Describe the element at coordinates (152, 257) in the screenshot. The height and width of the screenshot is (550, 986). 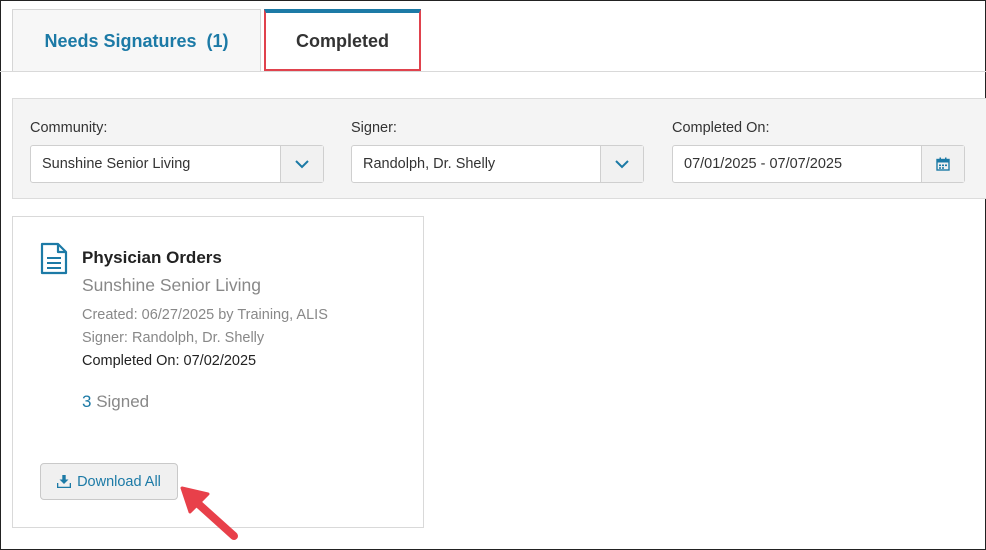
I see `card-title: Physician Orders` at that location.